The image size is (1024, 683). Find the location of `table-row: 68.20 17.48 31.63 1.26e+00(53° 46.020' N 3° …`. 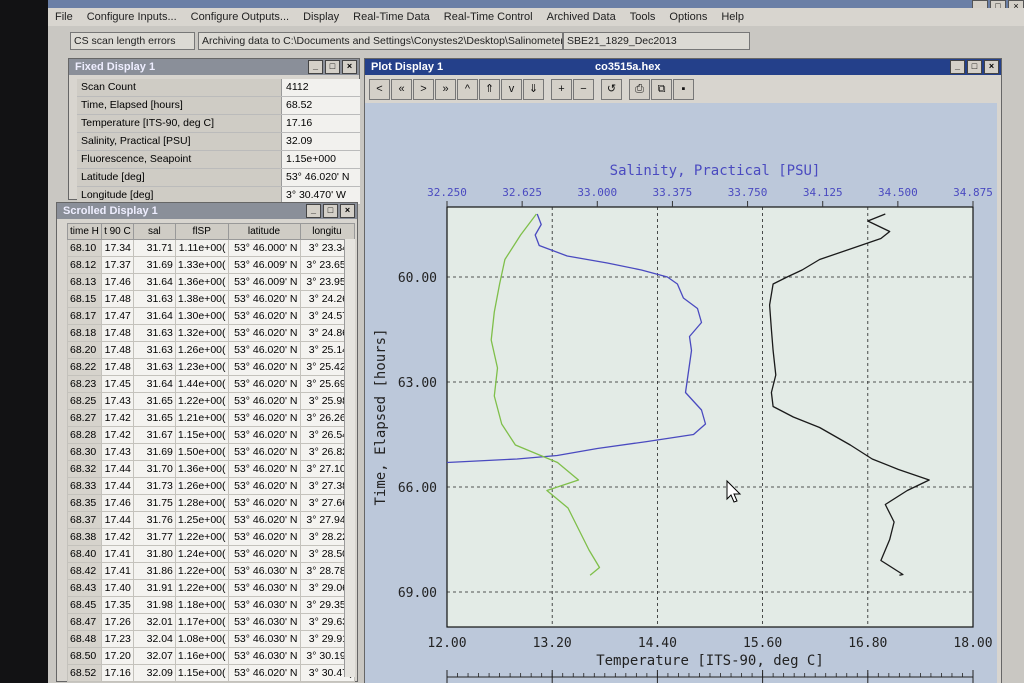

table-row: 68.20 17.48 31.63 1.26e+00(53° 46.020' N 3° … is located at coordinates (211, 350).